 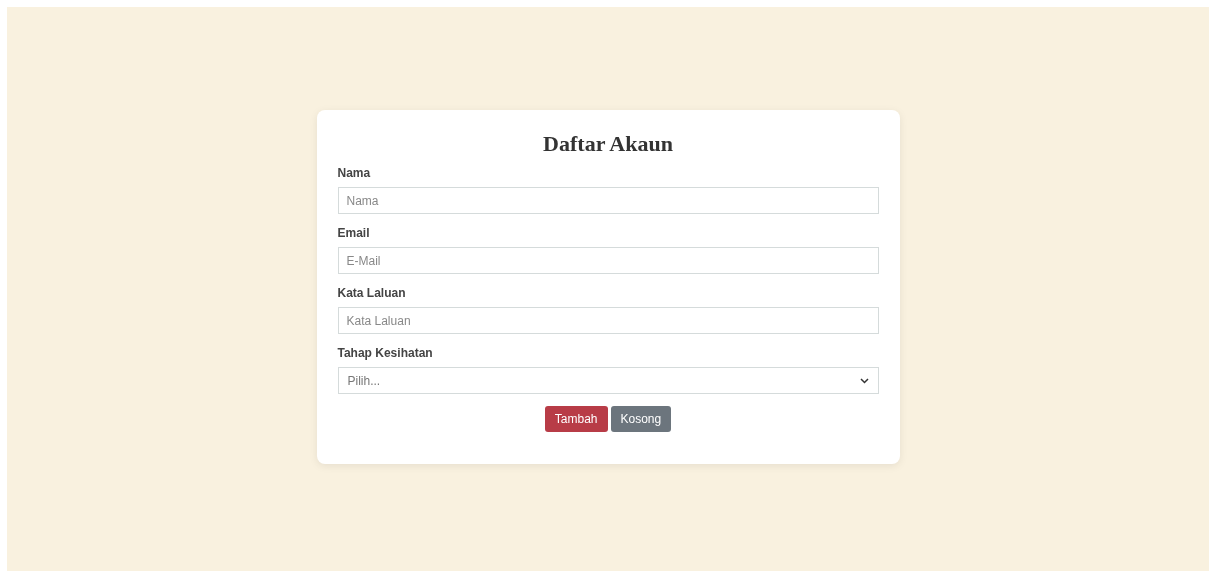 I want to click on field-label: Nama, so click(x=354, y=173).